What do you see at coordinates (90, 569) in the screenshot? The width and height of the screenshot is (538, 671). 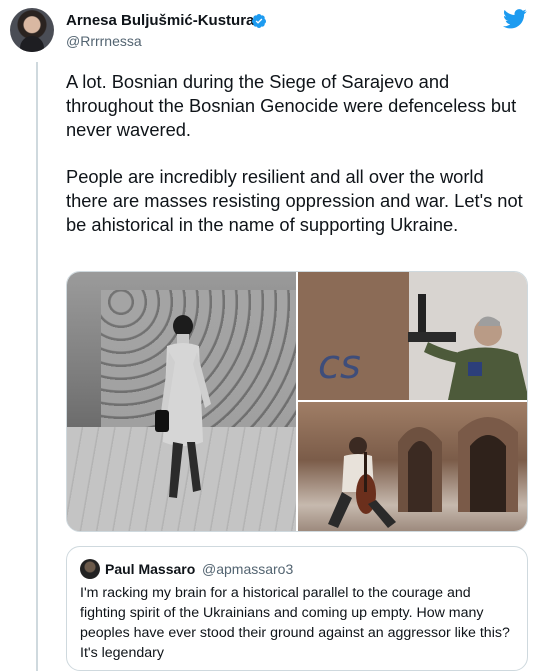 I see `quoted-author-avatar` at bounding box center [90, 569].